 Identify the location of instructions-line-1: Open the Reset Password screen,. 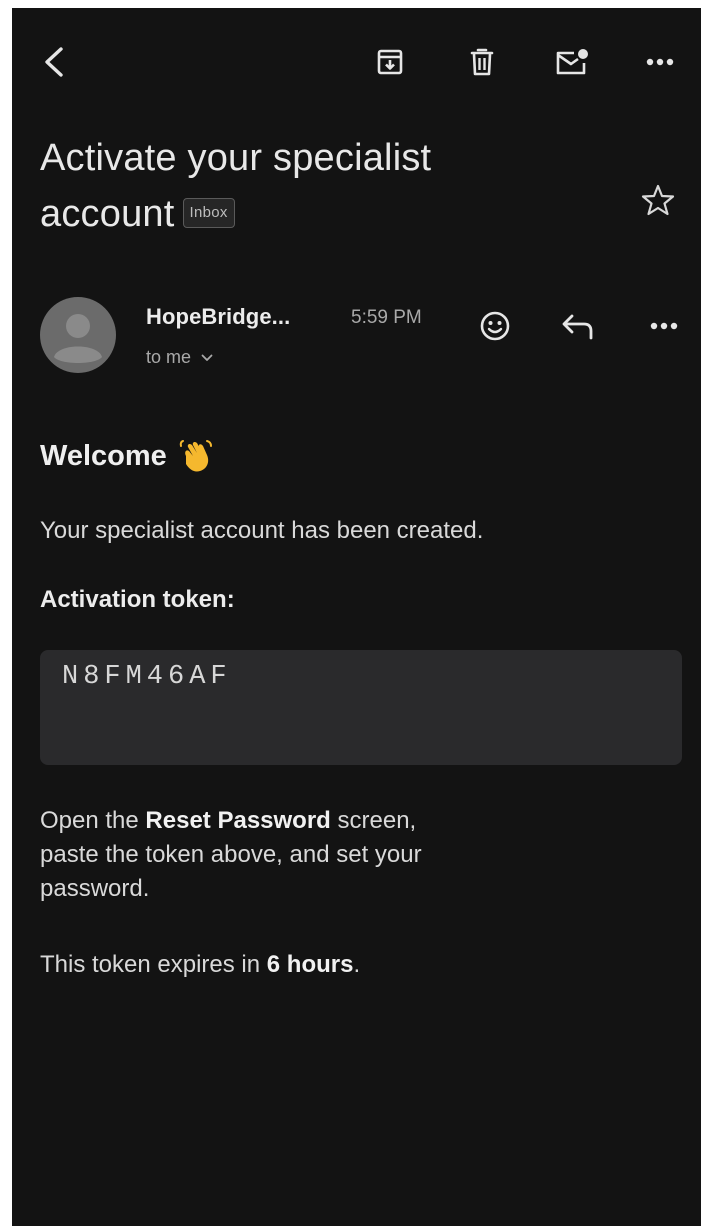
(231, 821).